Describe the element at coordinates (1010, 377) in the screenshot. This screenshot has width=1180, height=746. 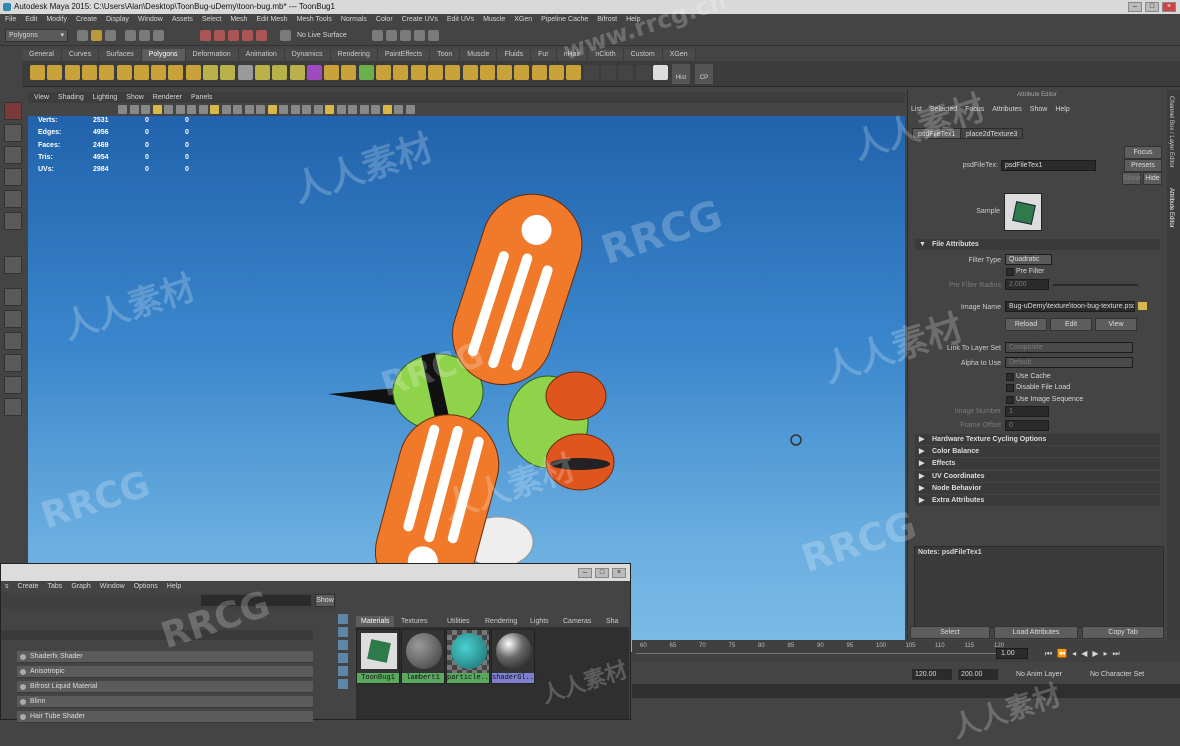
I see `use-cache-checkbox` at that location.